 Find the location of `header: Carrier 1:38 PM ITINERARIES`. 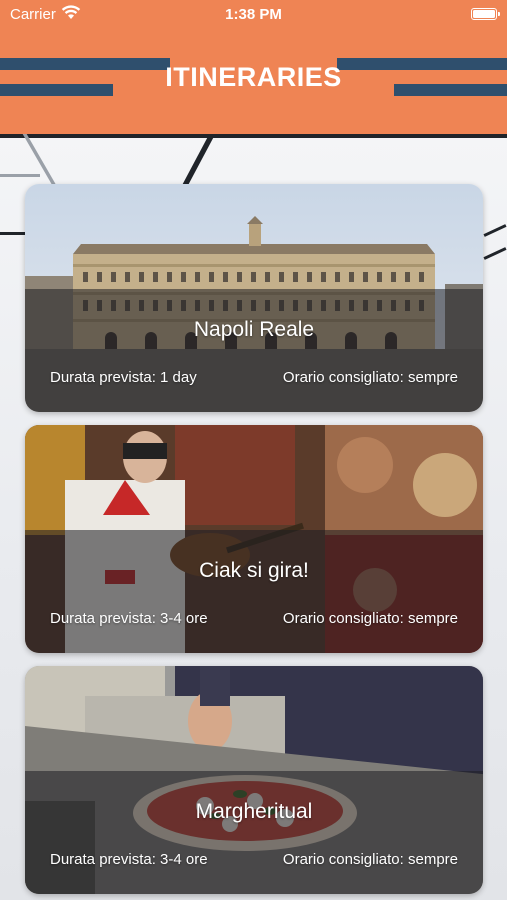

header: Carrier 1:38 PM ITINERARIES is located at coordinates (253, 67).